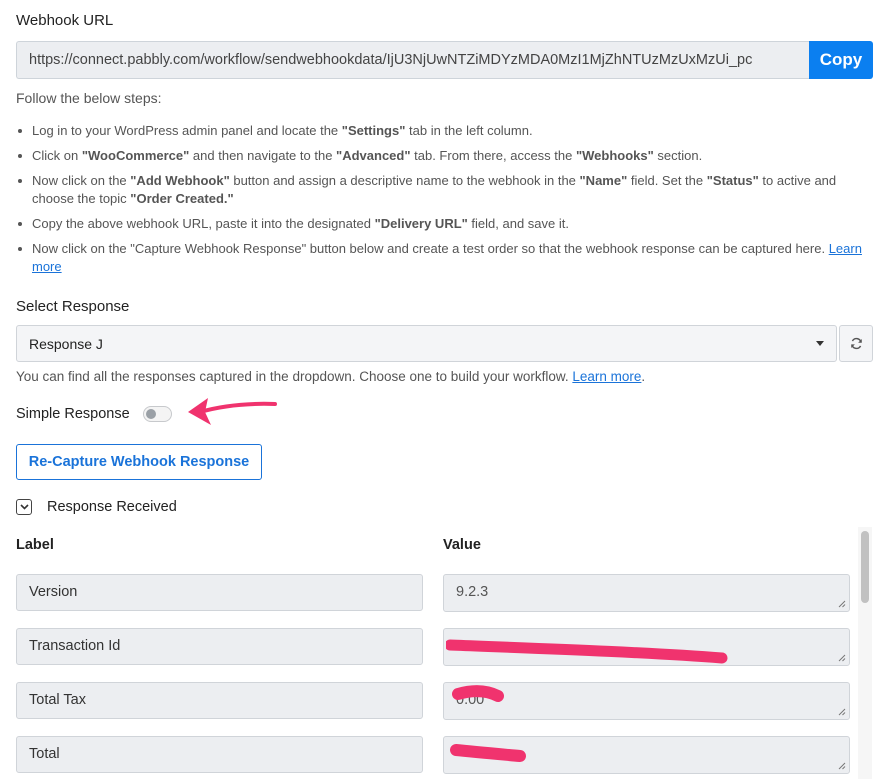 The height and width of the screenshot is (779, 895). Describe the element at coordinates (66, 343) in the screenshot. I see `response-select-value: Response J` at that location.